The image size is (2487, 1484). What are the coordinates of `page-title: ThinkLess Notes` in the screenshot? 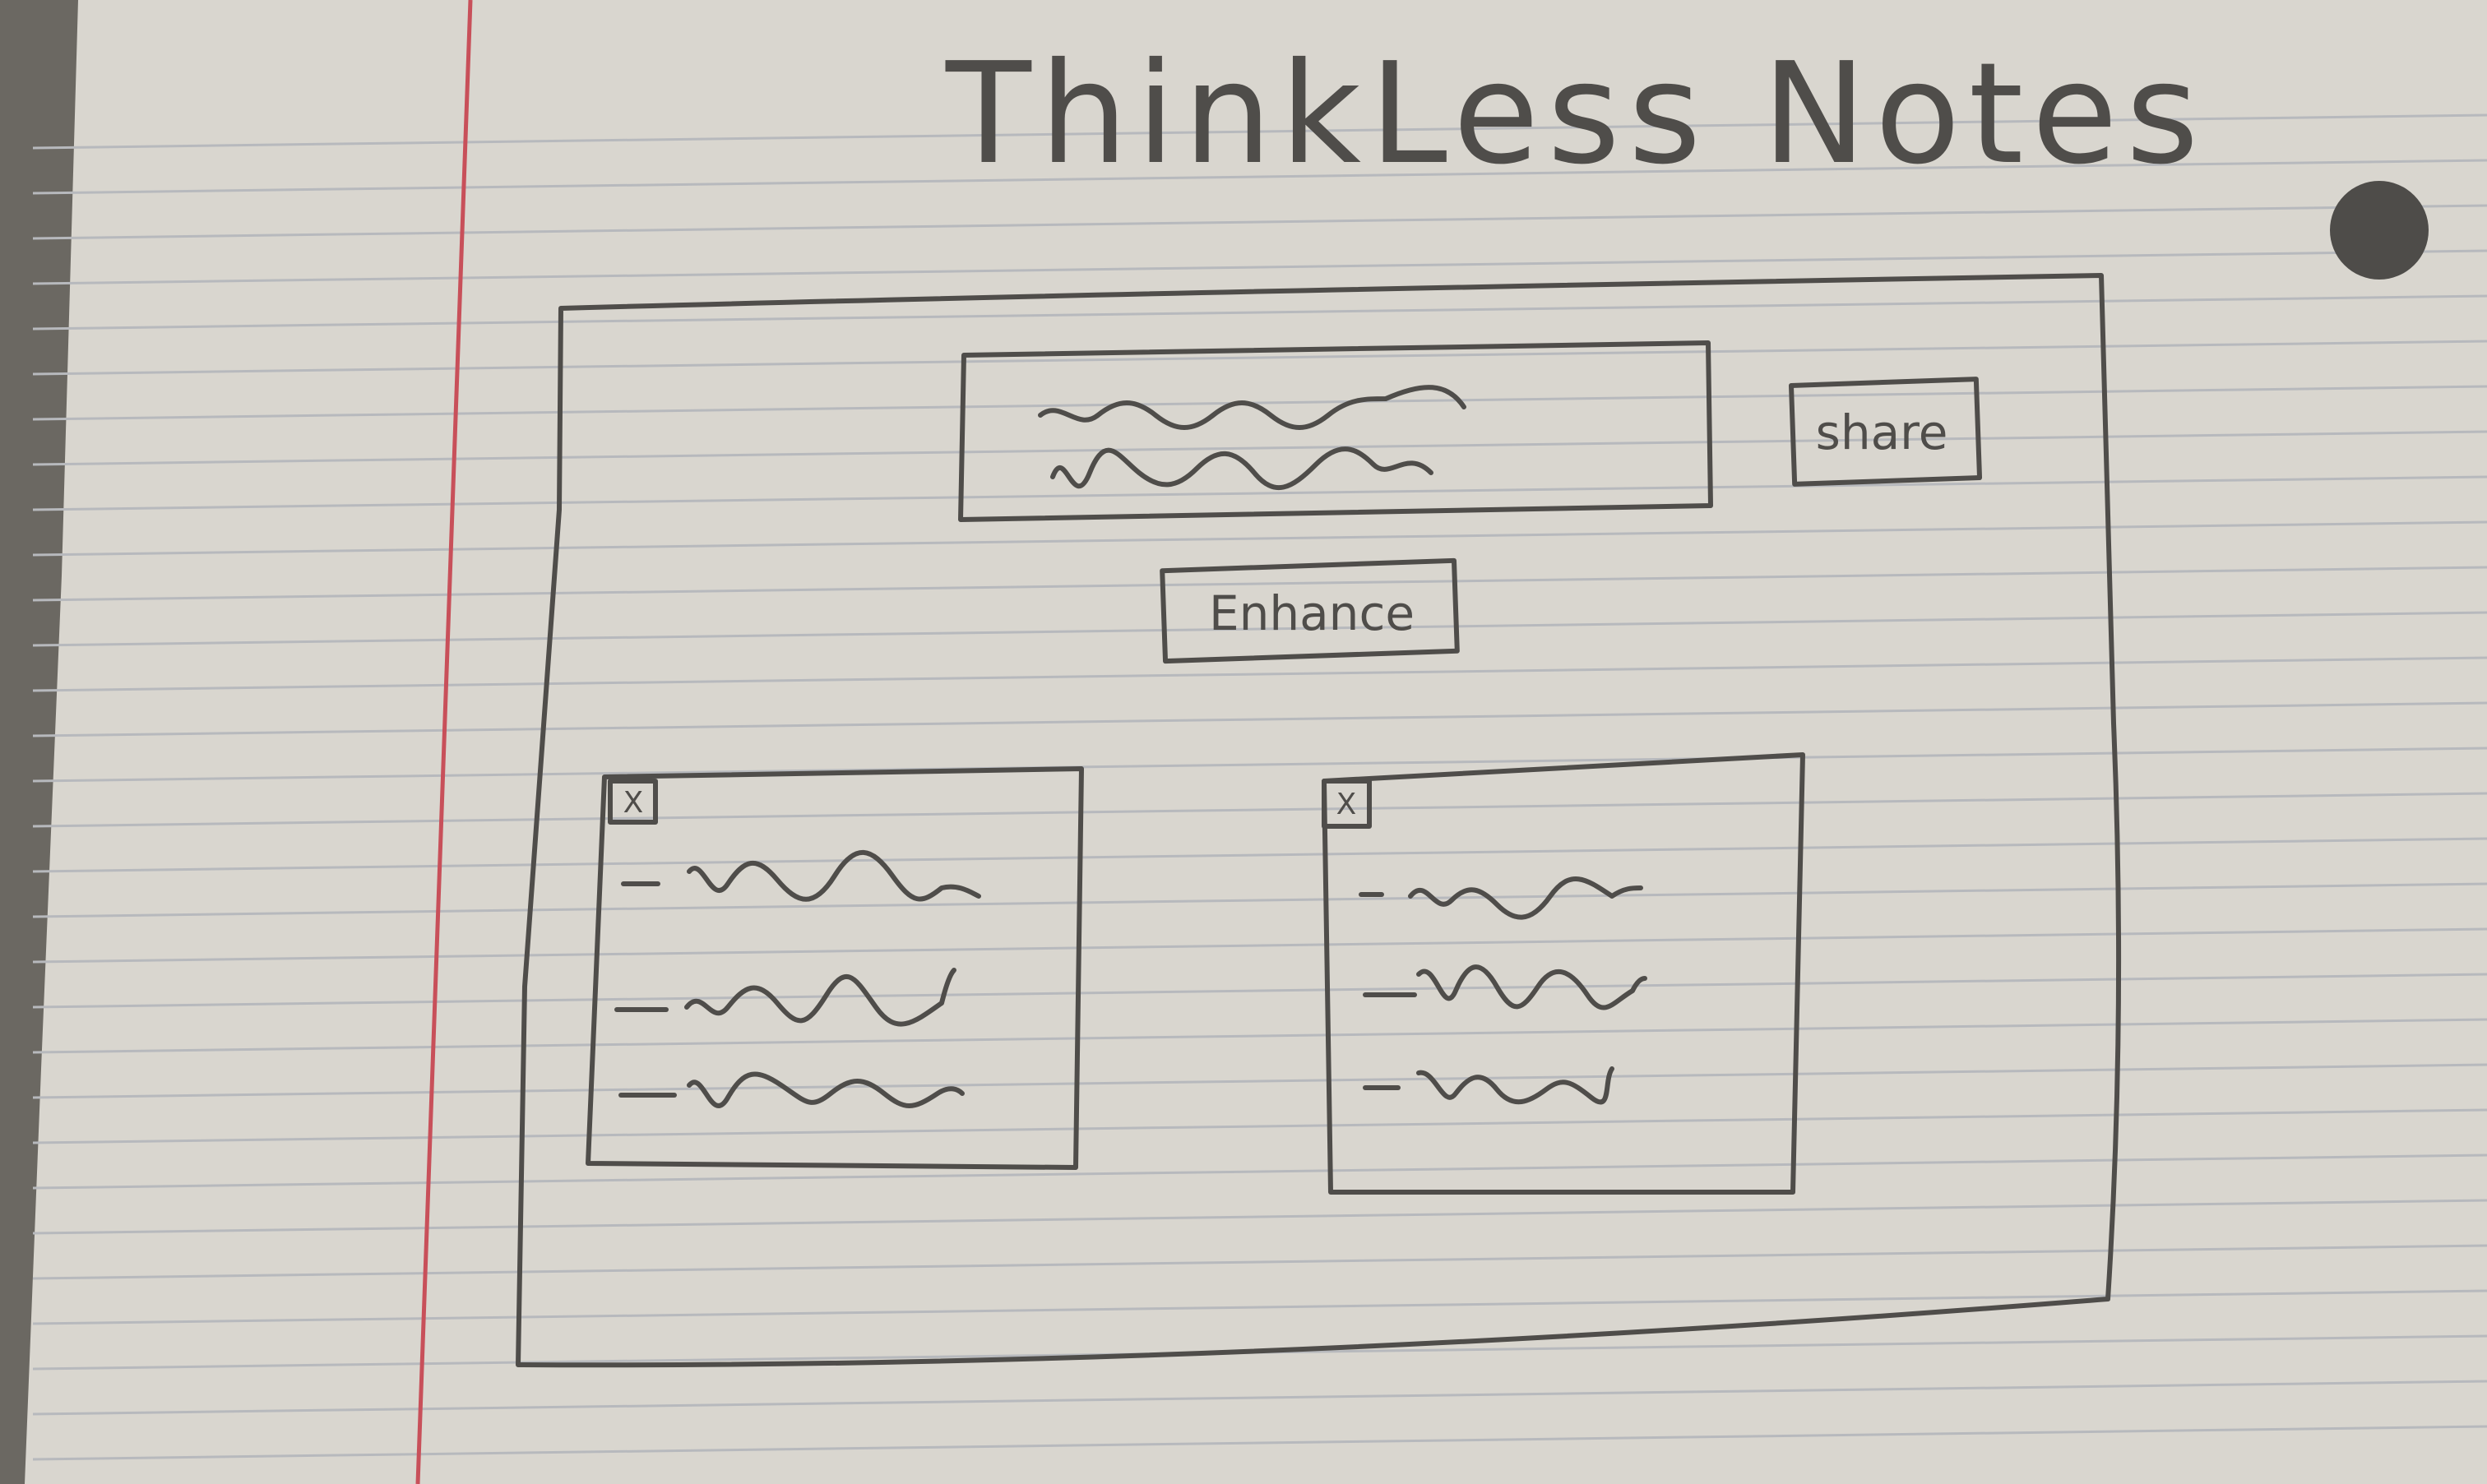 It's located at (1576, 115).